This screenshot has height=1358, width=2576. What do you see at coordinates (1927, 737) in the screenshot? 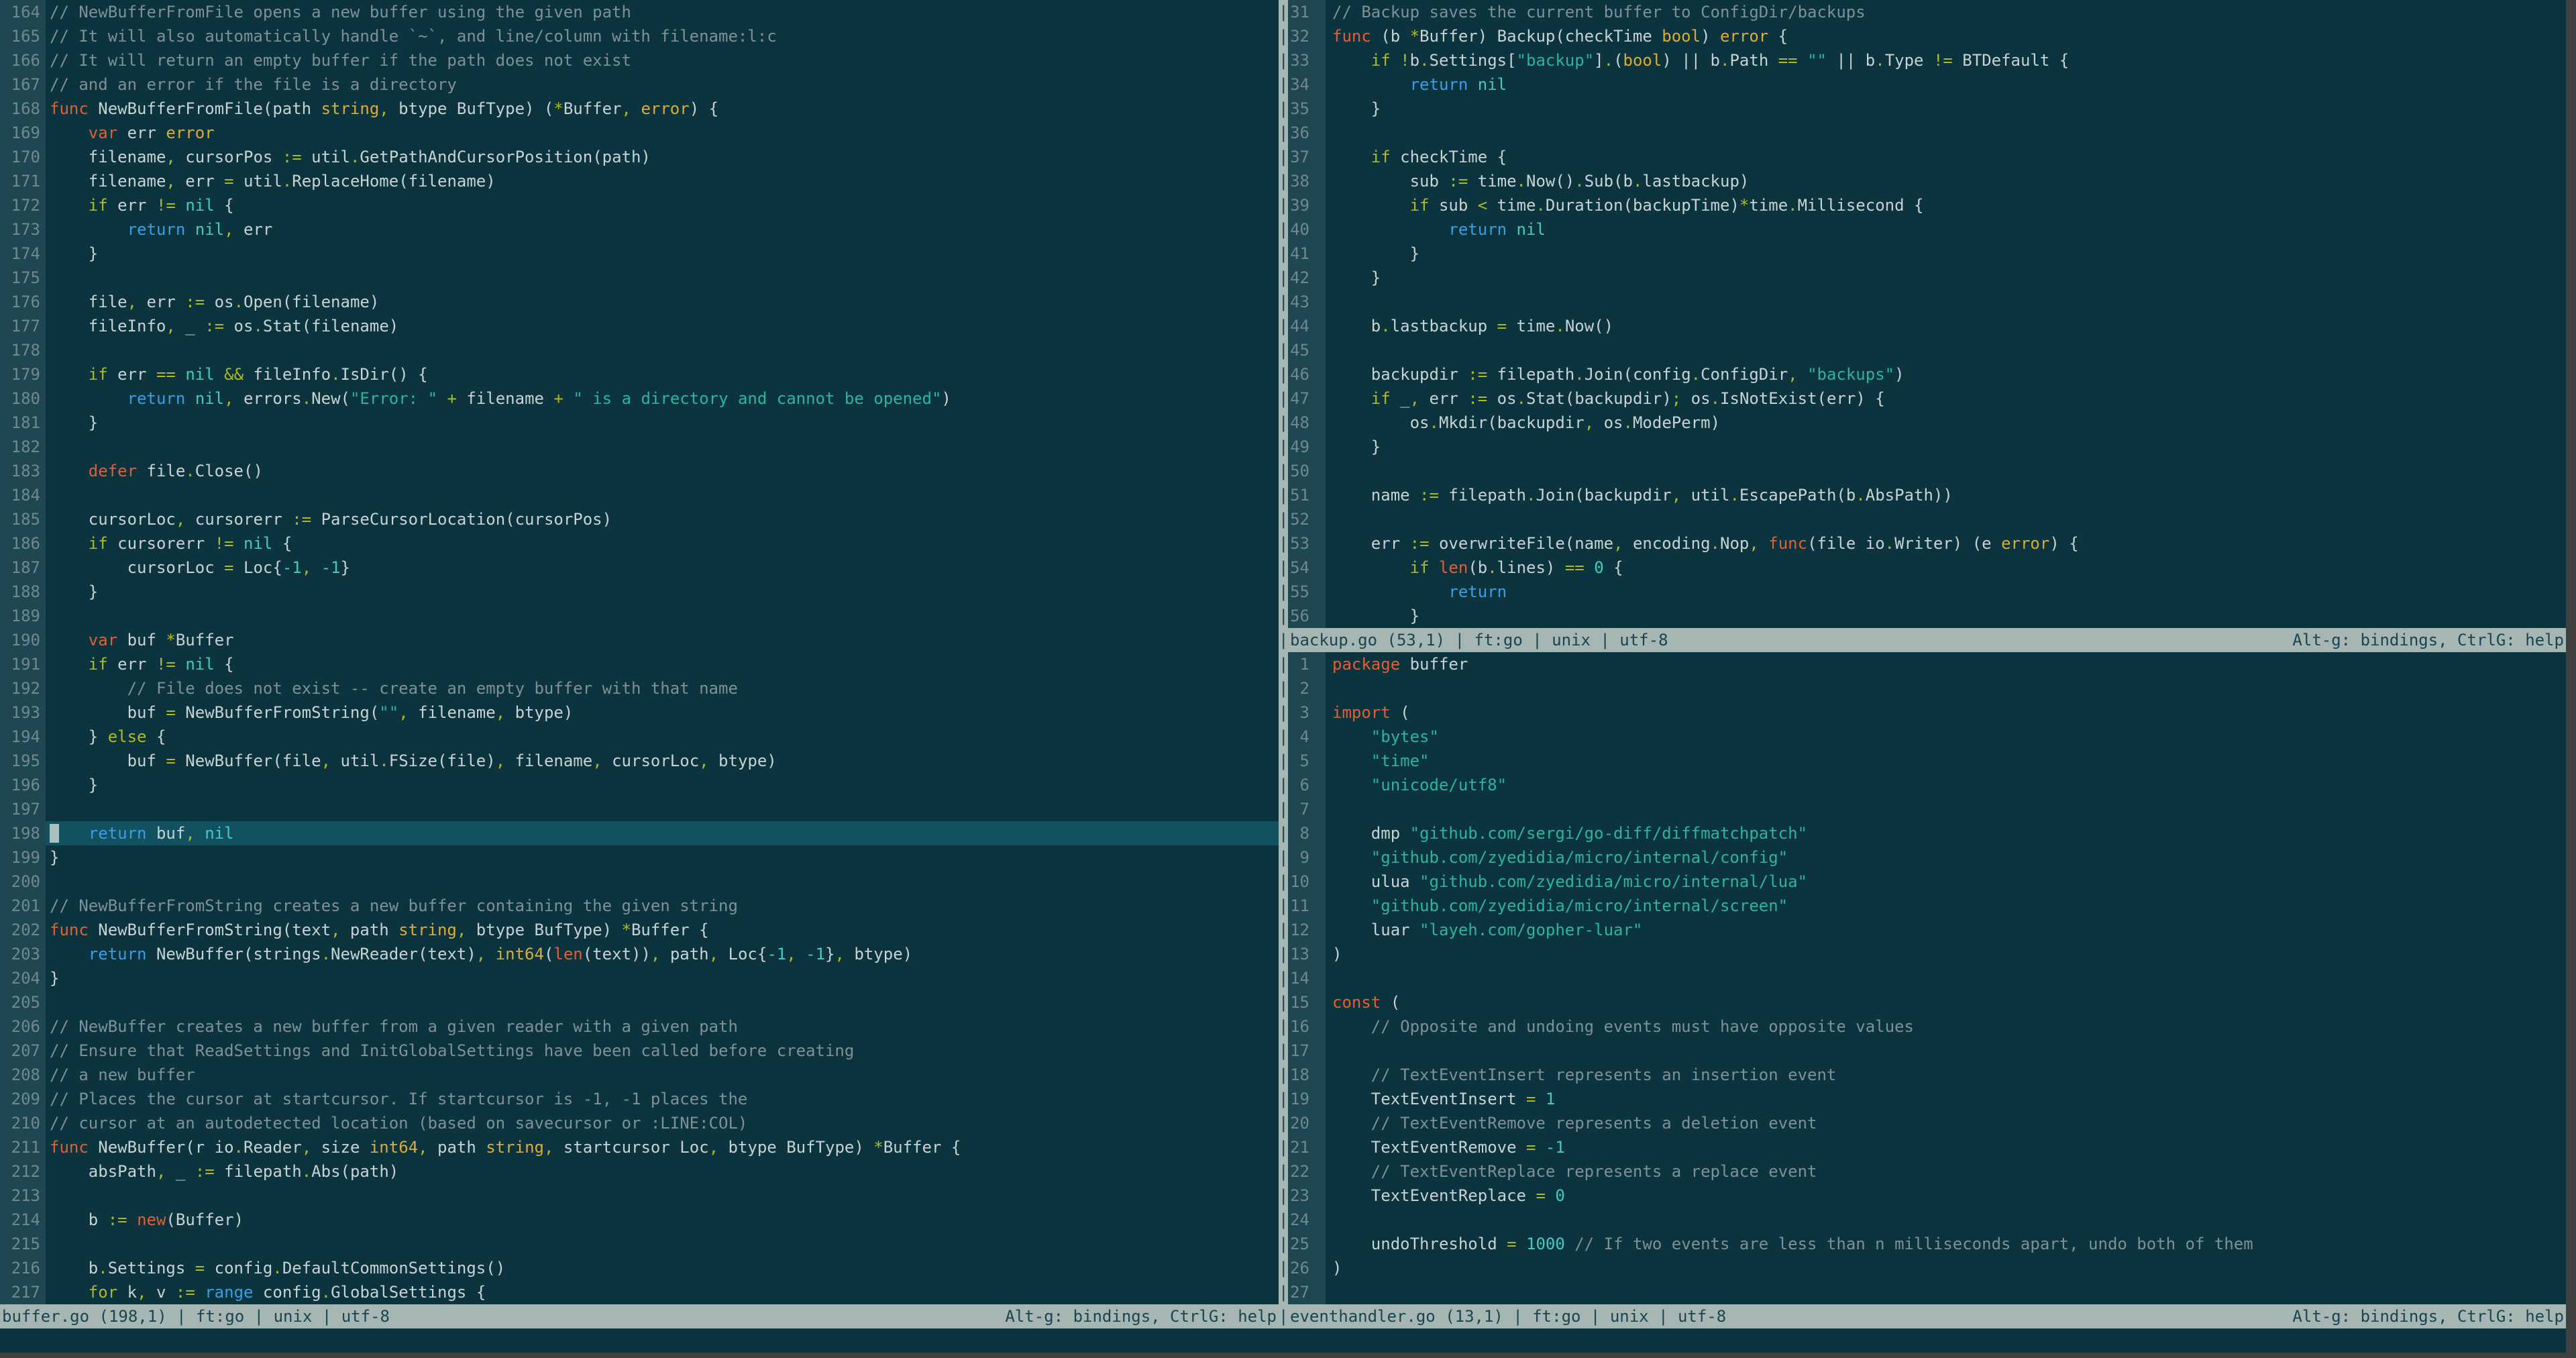
I see `code-row: 4 "bytes"` at bounding box center [1927, 737].